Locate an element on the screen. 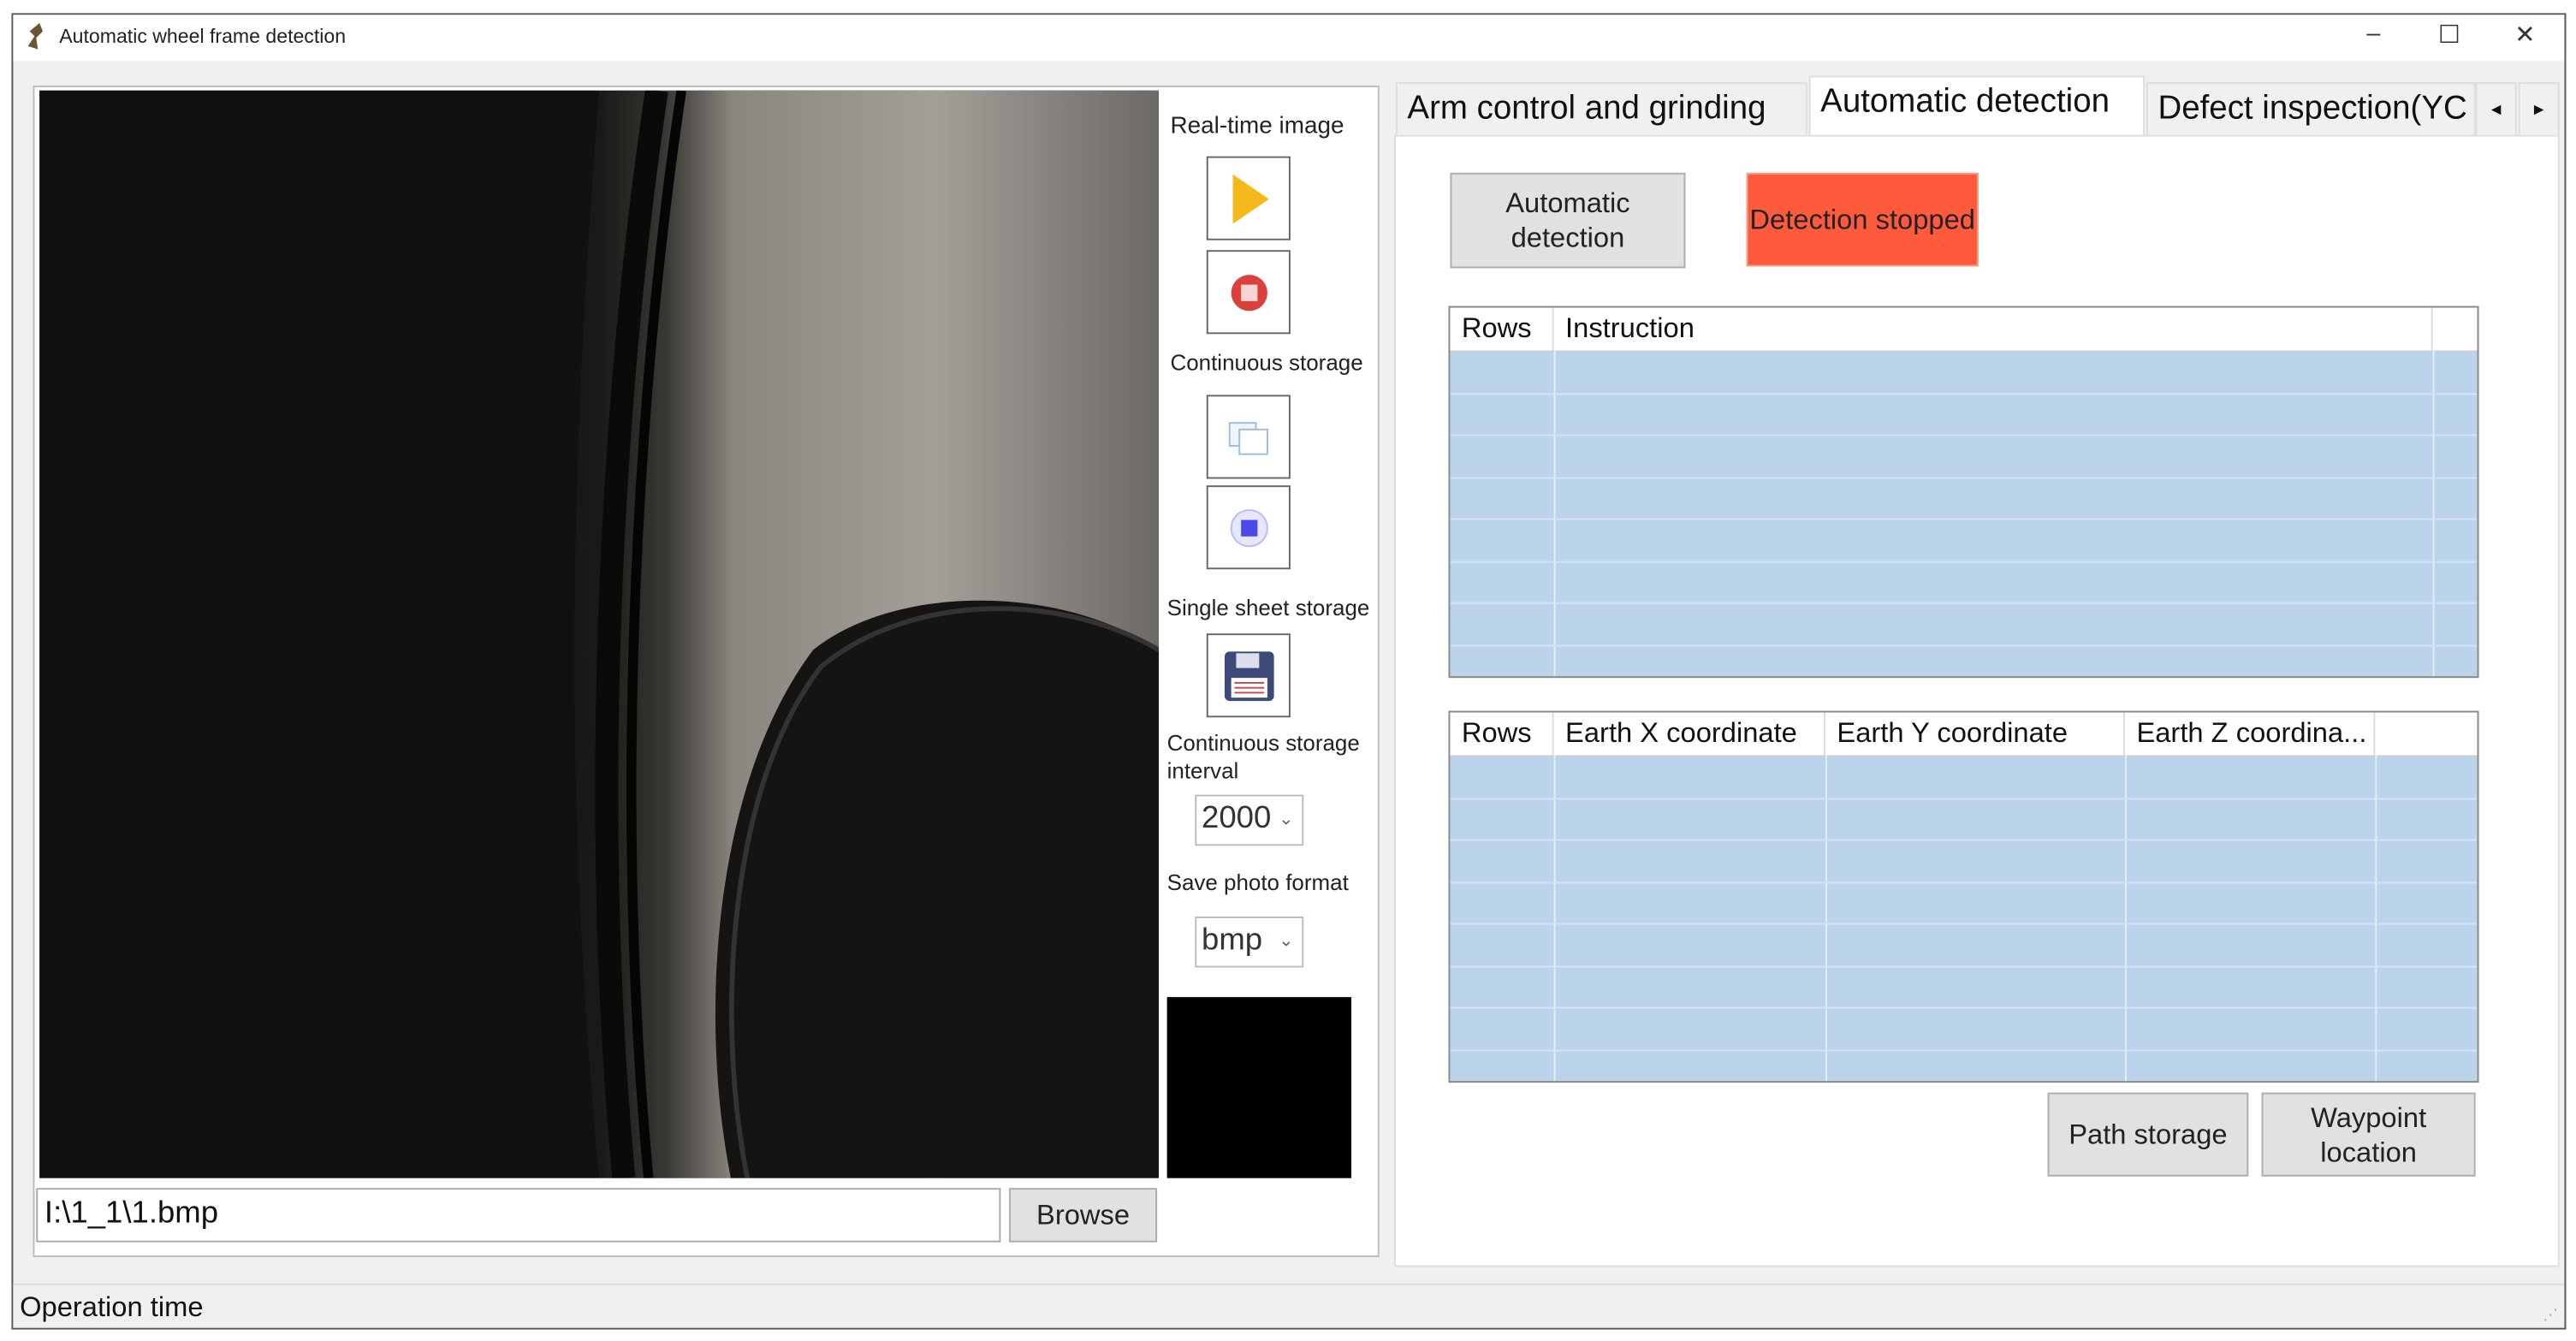  minimize-button: – is located at coordinates (2373, 34).